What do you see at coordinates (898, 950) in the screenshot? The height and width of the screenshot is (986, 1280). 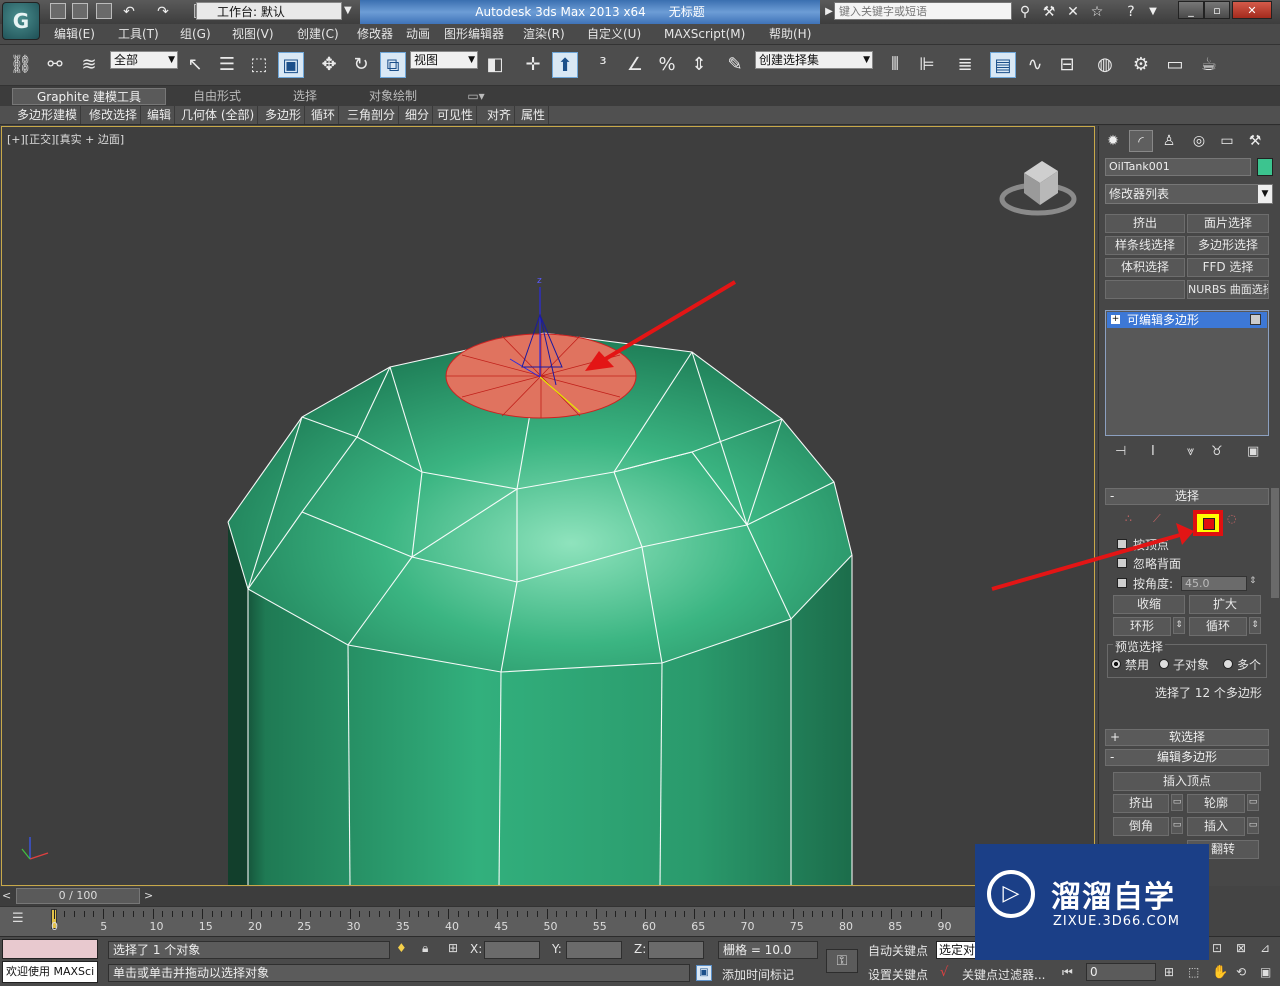 I see `auto-key-button: 自动关键点` at bounding box center [898, 950].